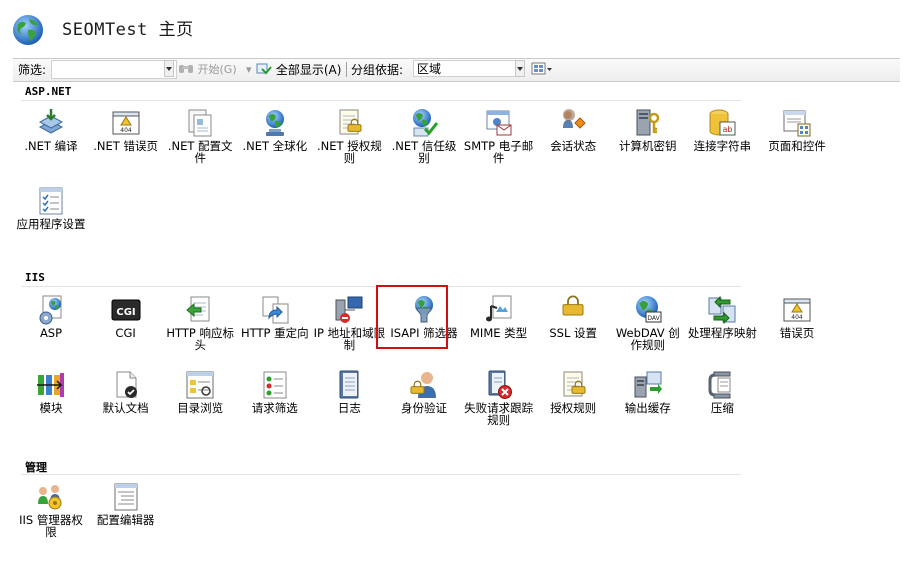 The image size is (903, 588). Describe the element at coordinates (499, 405) in the screenshot. I see `feature-item: 失败请求跟踪规则` at that location.